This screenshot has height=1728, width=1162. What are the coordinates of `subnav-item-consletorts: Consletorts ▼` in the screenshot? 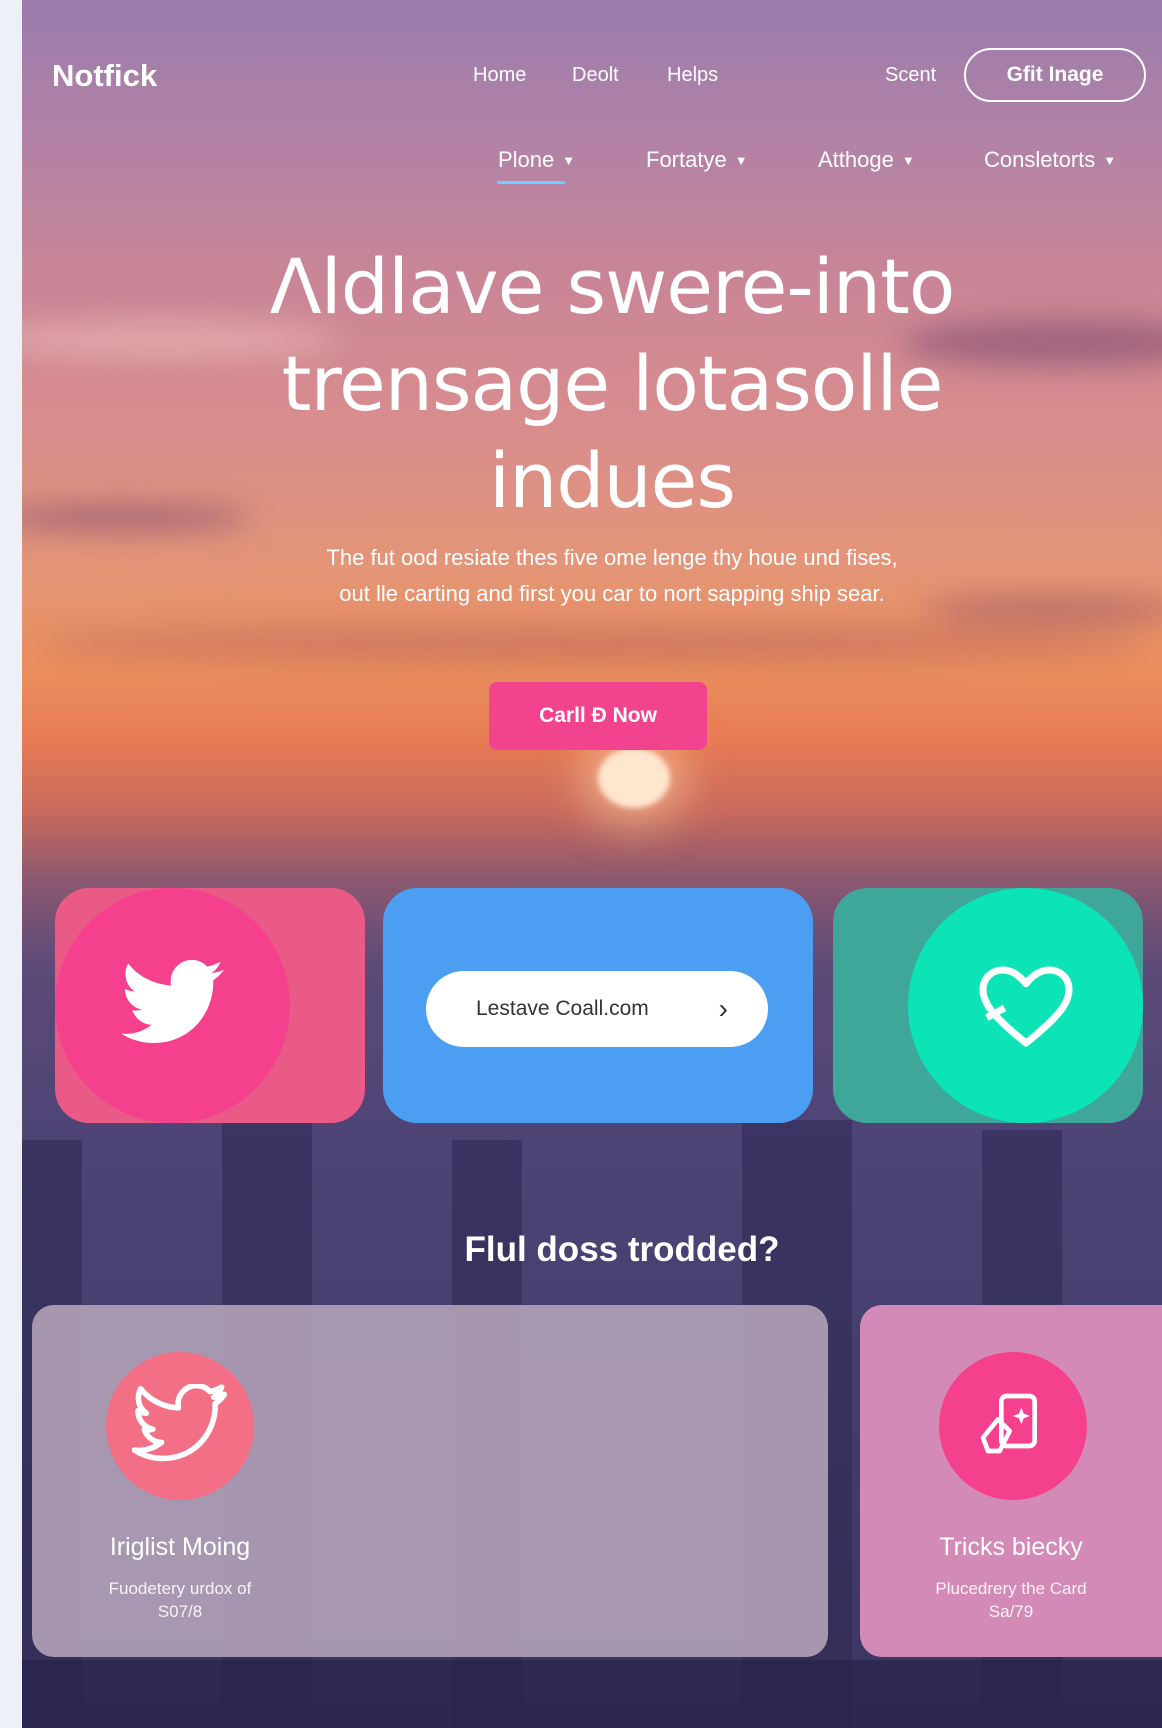 It's located at (1050, 160).